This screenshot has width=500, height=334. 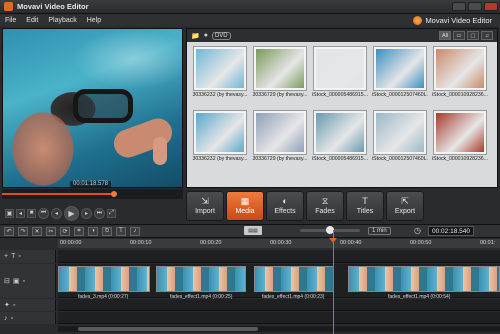 What do you see at coordinates (10, 20) in the screenshot?
I see `menu-file: File` at bounding box center [10, 20].